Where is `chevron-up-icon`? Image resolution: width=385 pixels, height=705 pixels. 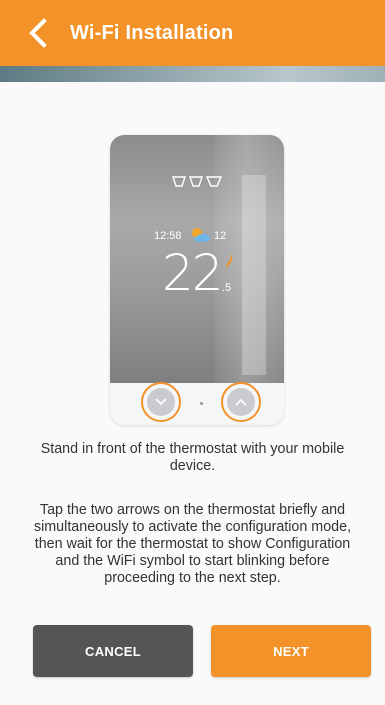
chevron-up-icon is located at coordinates (241, 402).